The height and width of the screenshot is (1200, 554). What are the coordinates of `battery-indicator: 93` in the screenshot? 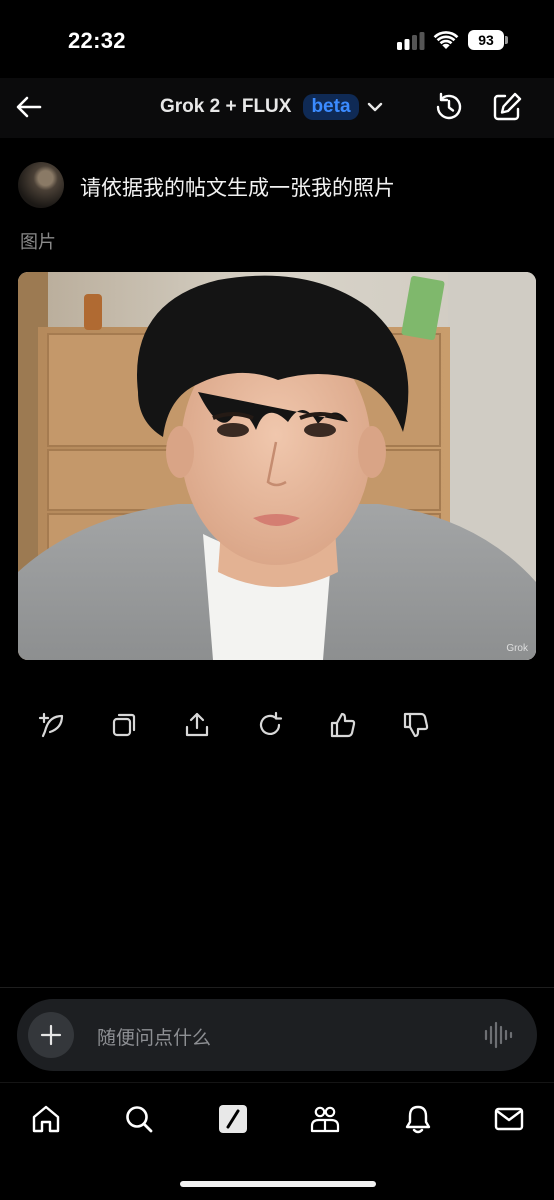 It's located at (488, 40).